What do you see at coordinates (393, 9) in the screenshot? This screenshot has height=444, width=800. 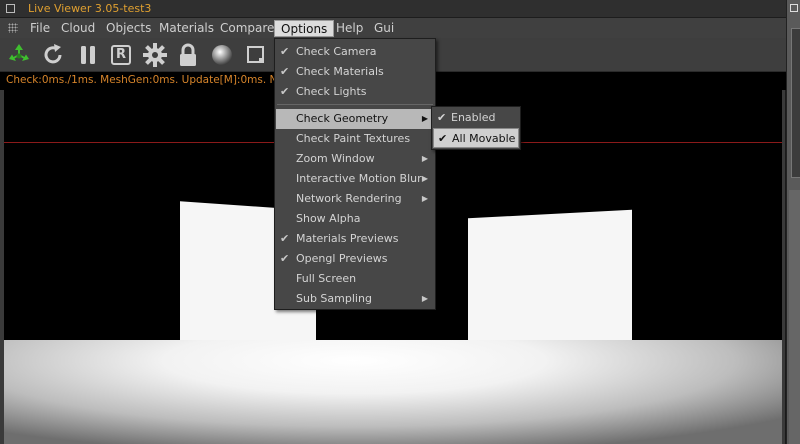 I see `title-bar: Live Viewer 3.05-test3` at bounding box center [393, 9].